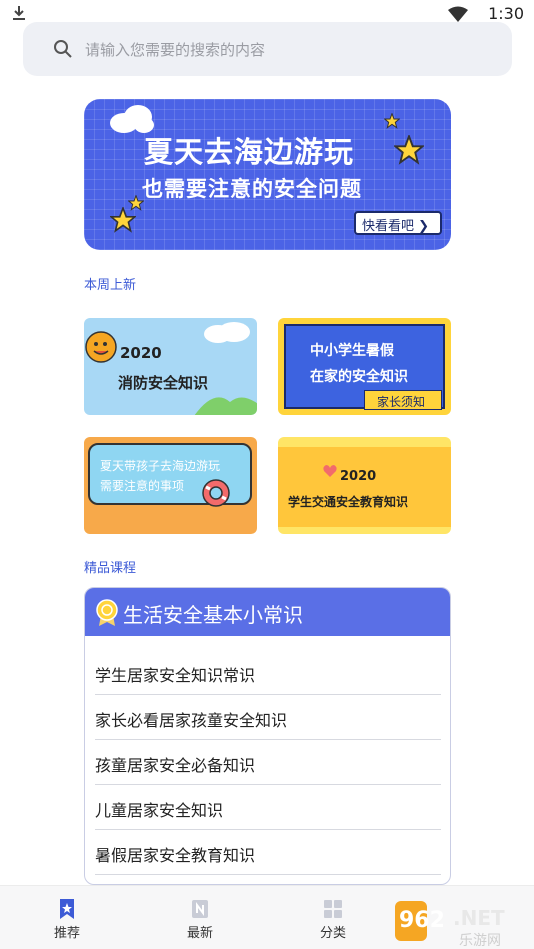 The height and width of the screenshot is (949, 534). I want to click on tab-category: 分类, so click(333, 917).